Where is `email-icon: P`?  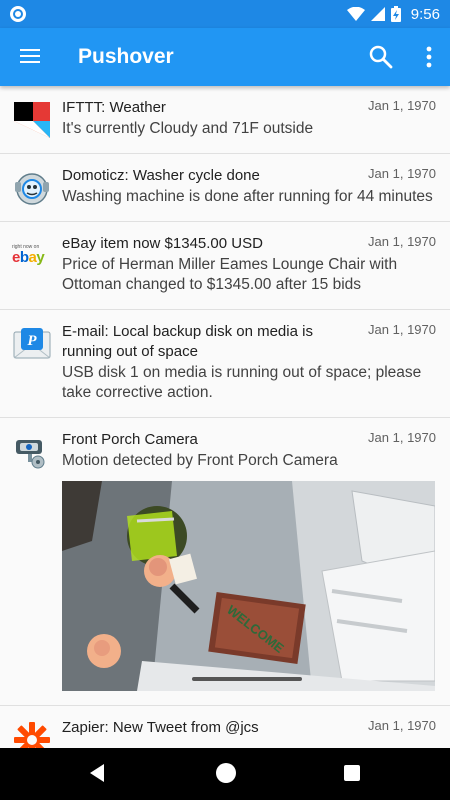 email-icon: P is located at coordinates (32, 343).